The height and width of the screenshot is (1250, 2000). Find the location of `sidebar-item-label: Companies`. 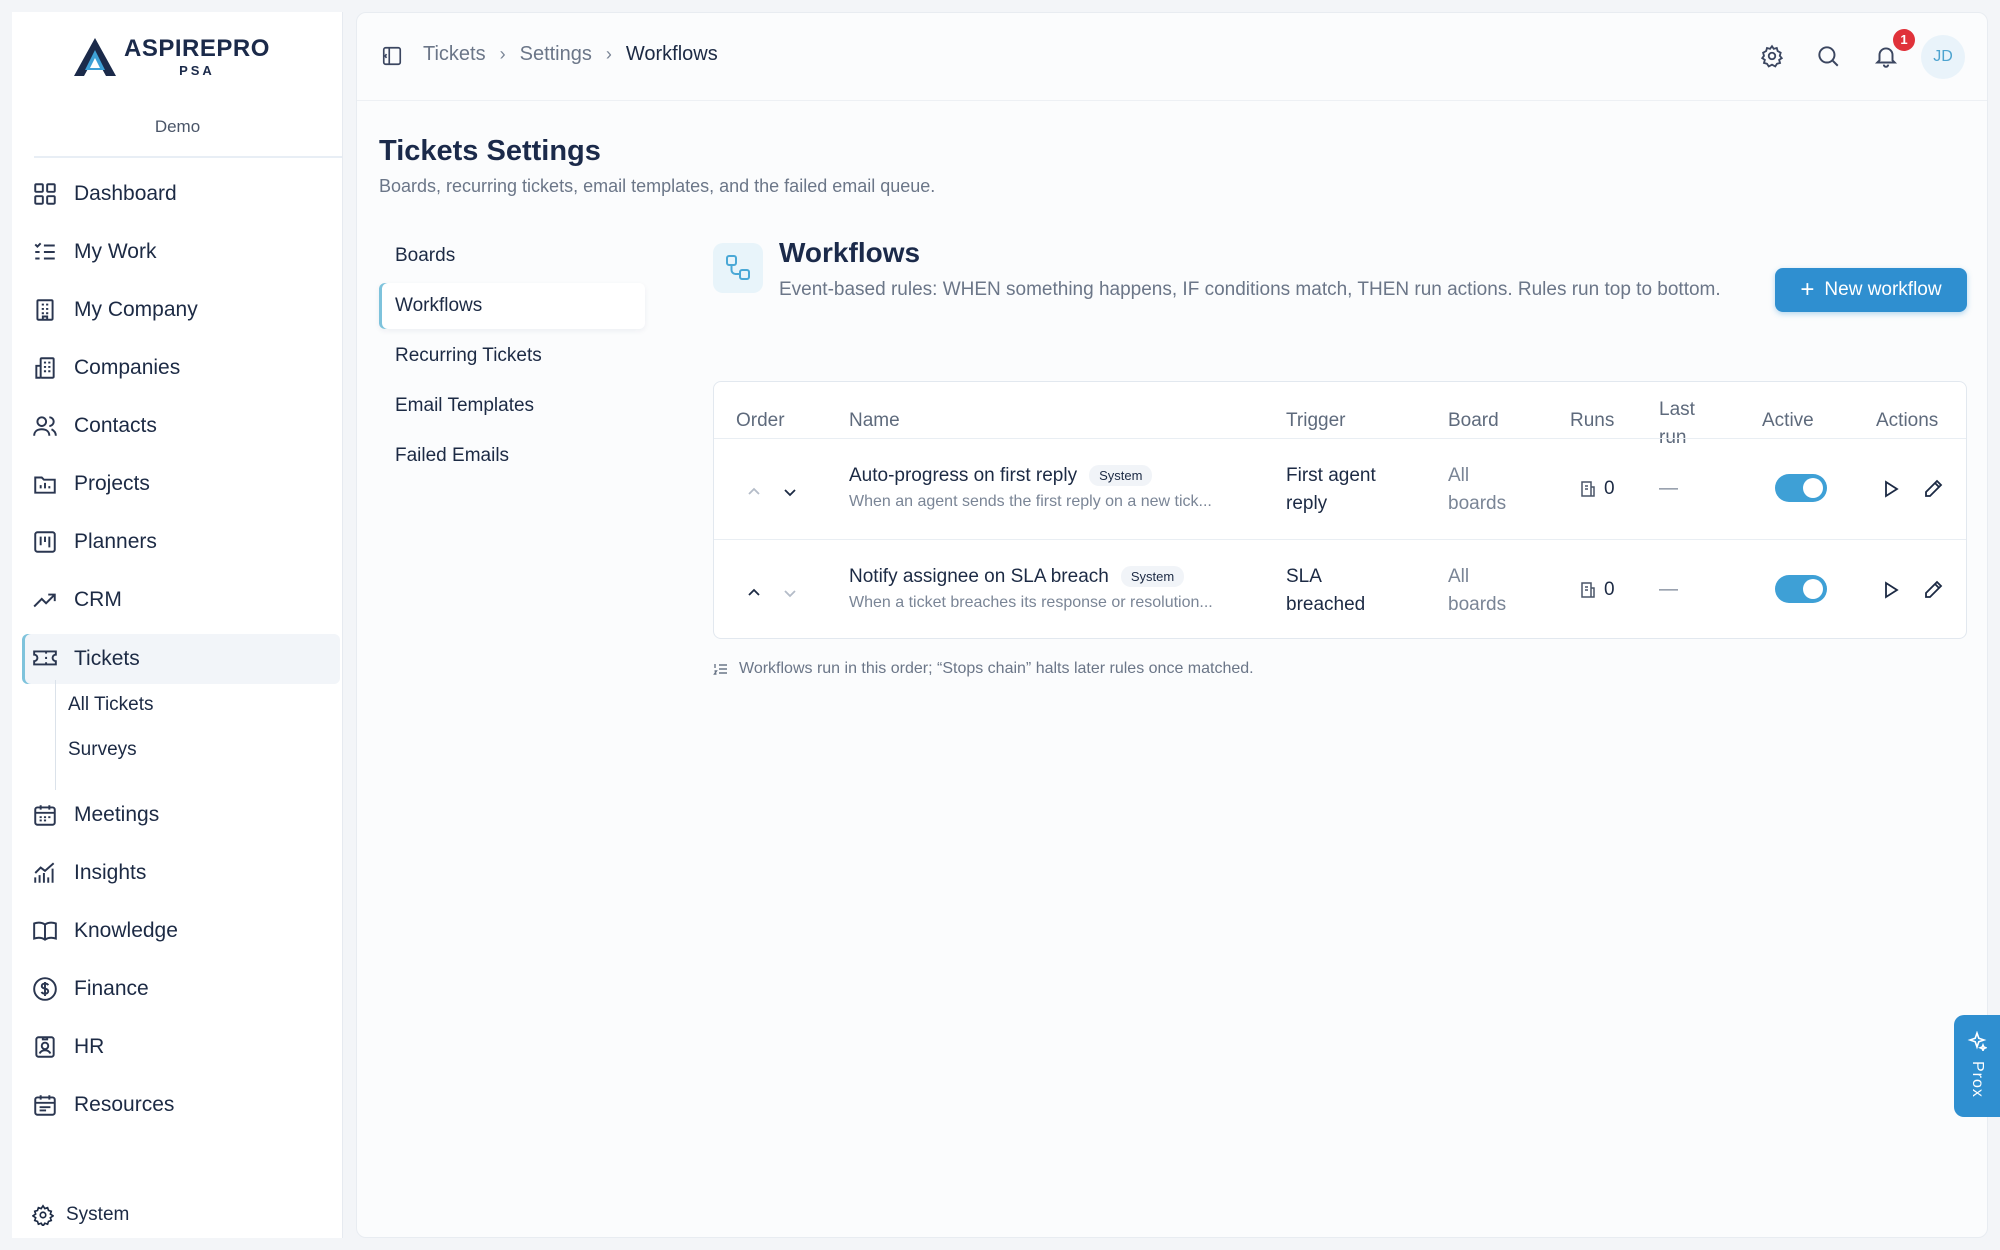

sidebar-item-label: Companies is located at coordinates (127, 367).